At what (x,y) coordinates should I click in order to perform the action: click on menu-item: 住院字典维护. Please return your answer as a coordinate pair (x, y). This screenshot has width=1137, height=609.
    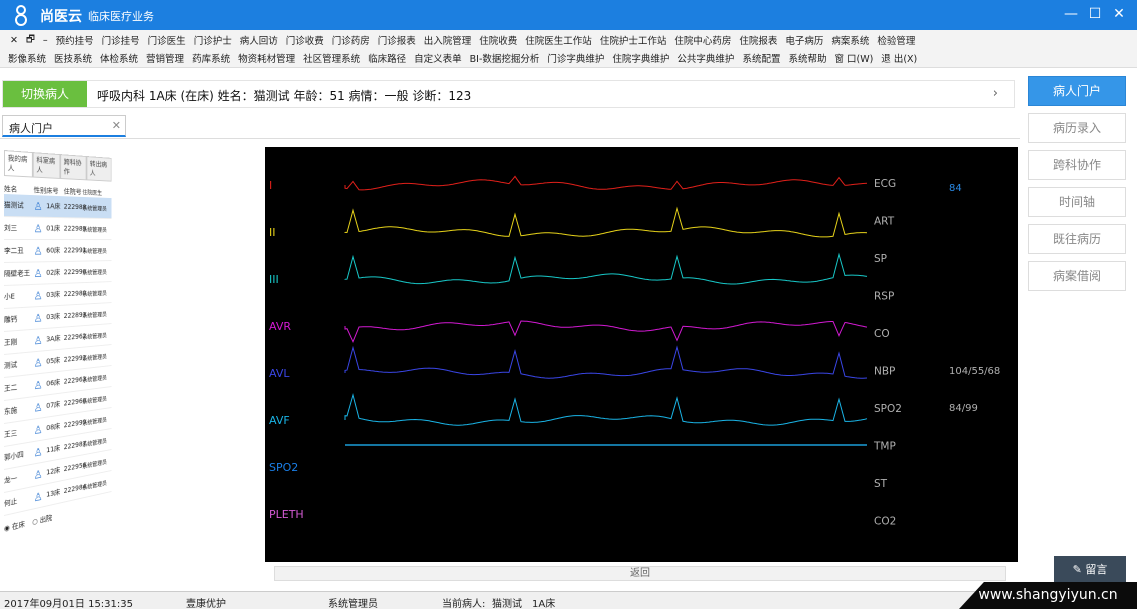
    Looking at the image, I should click on (640, 58).